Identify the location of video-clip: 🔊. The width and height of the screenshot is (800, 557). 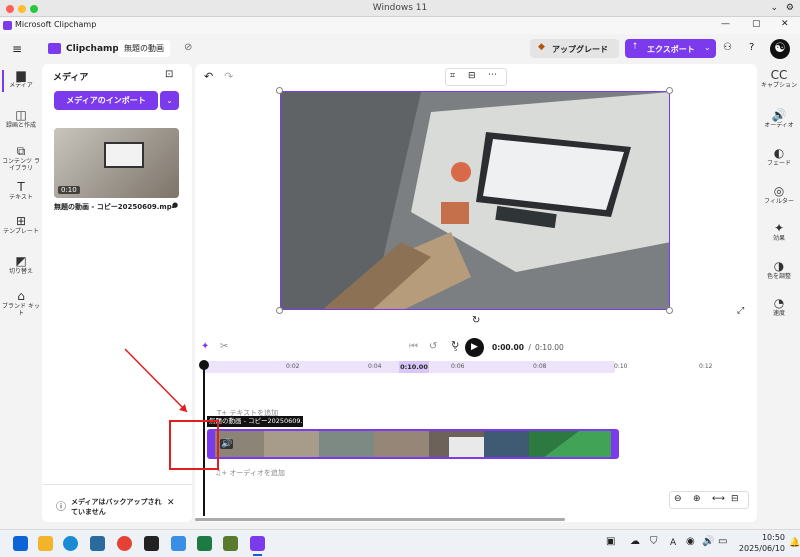
(413, 444).